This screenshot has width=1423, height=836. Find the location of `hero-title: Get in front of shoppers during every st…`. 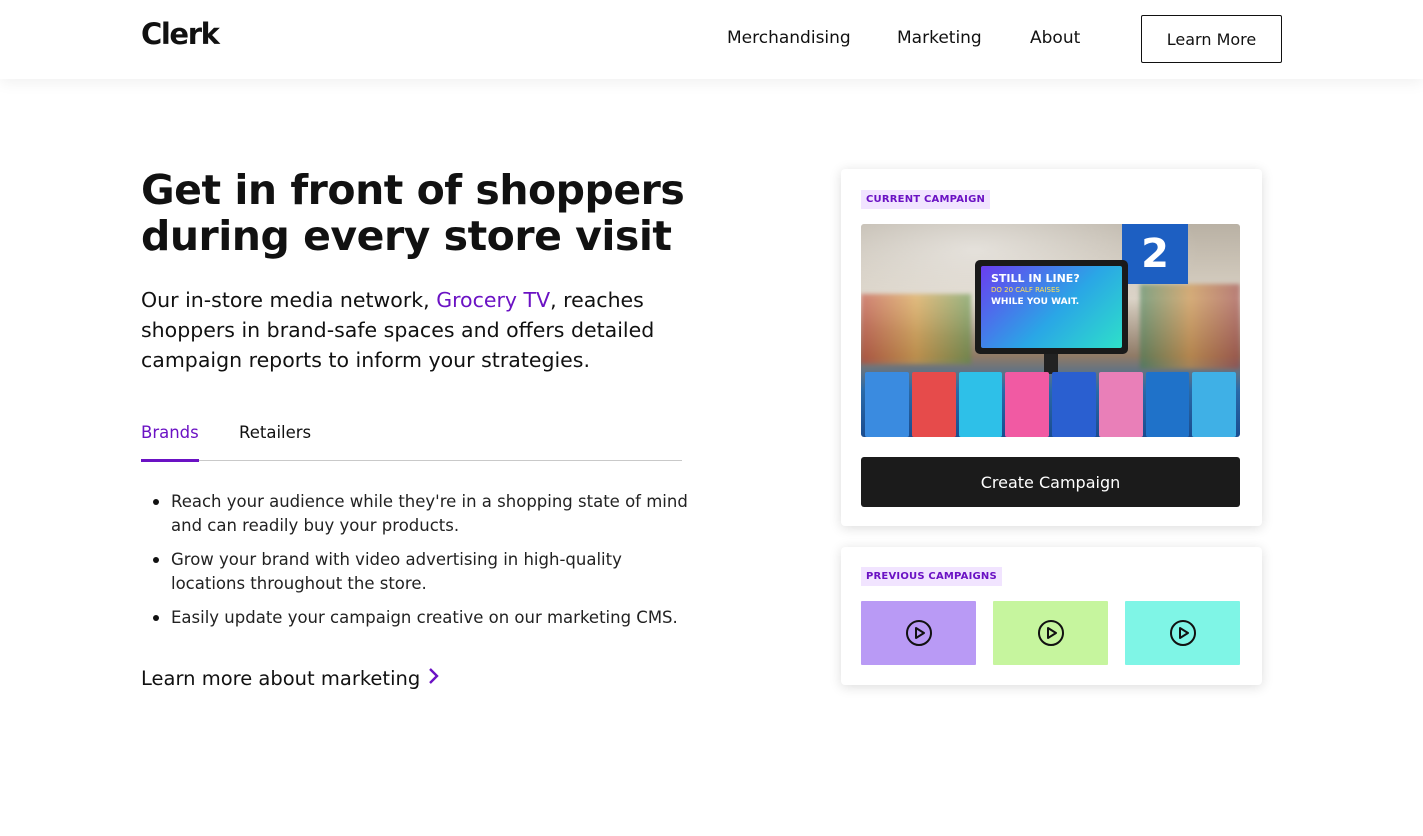

hero-title: Get in front of shoppers during every st… is located at coordinates (413, 213).